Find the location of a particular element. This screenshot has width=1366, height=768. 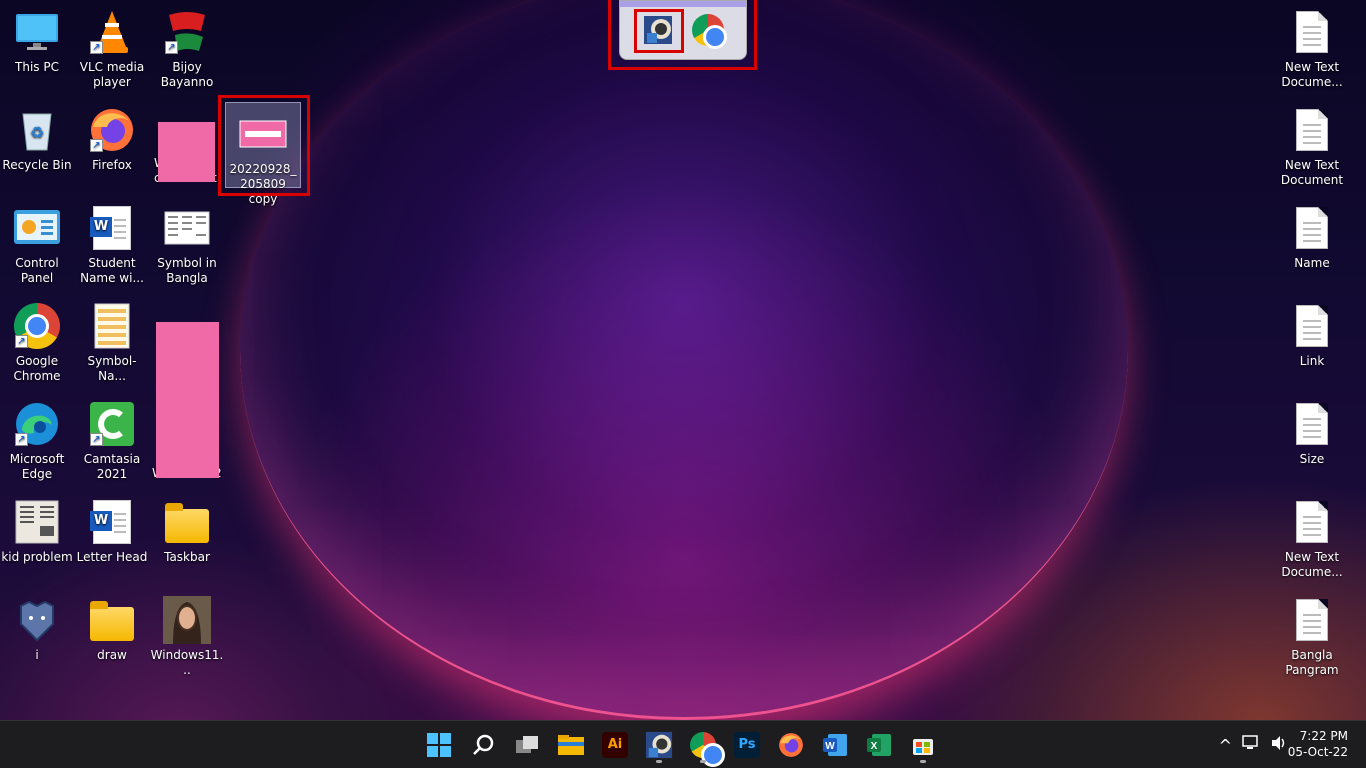

red-highlight-box-popup-icon is located at coordinates (659, 31).